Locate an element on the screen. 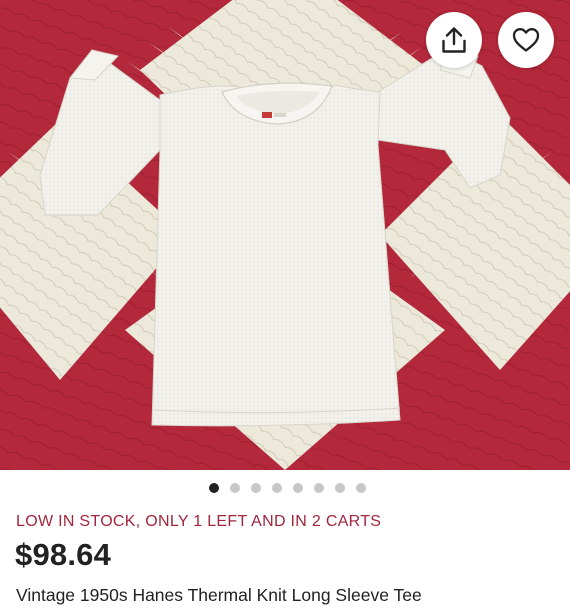  share-icon is located at coordinates (454, 40).